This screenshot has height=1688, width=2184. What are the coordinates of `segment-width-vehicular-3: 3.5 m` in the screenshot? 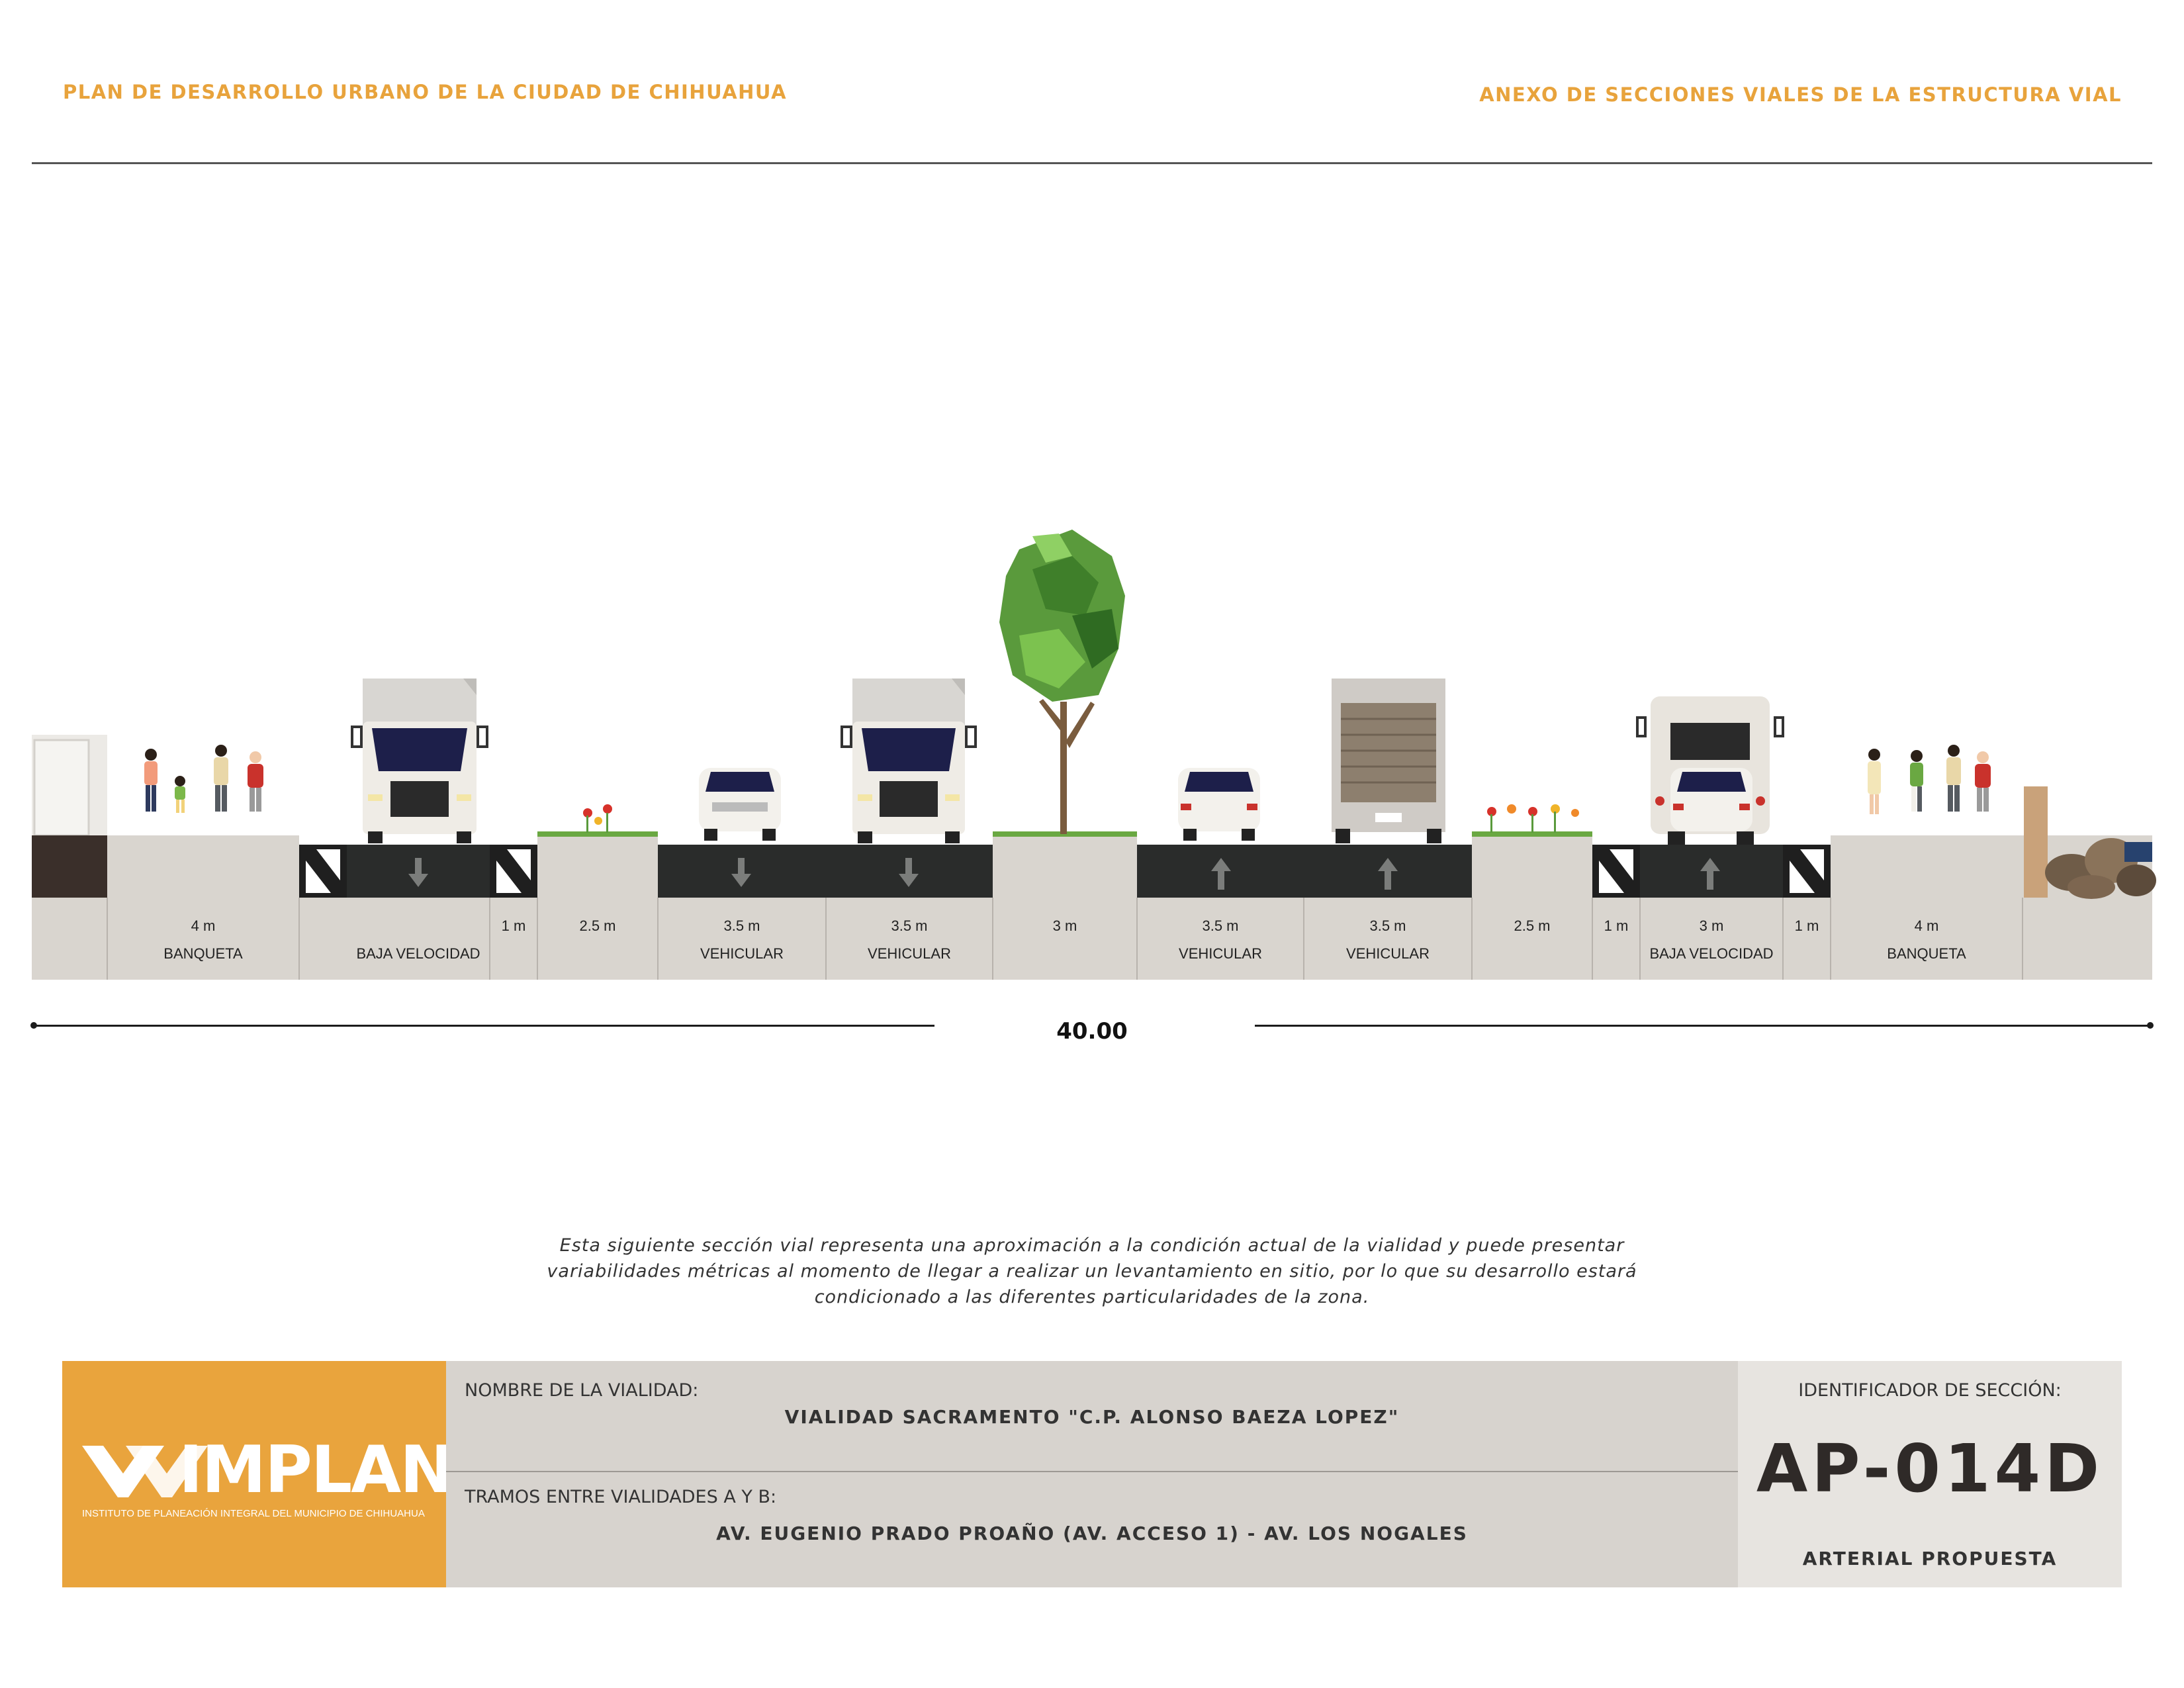 It's located at (1220, 925).